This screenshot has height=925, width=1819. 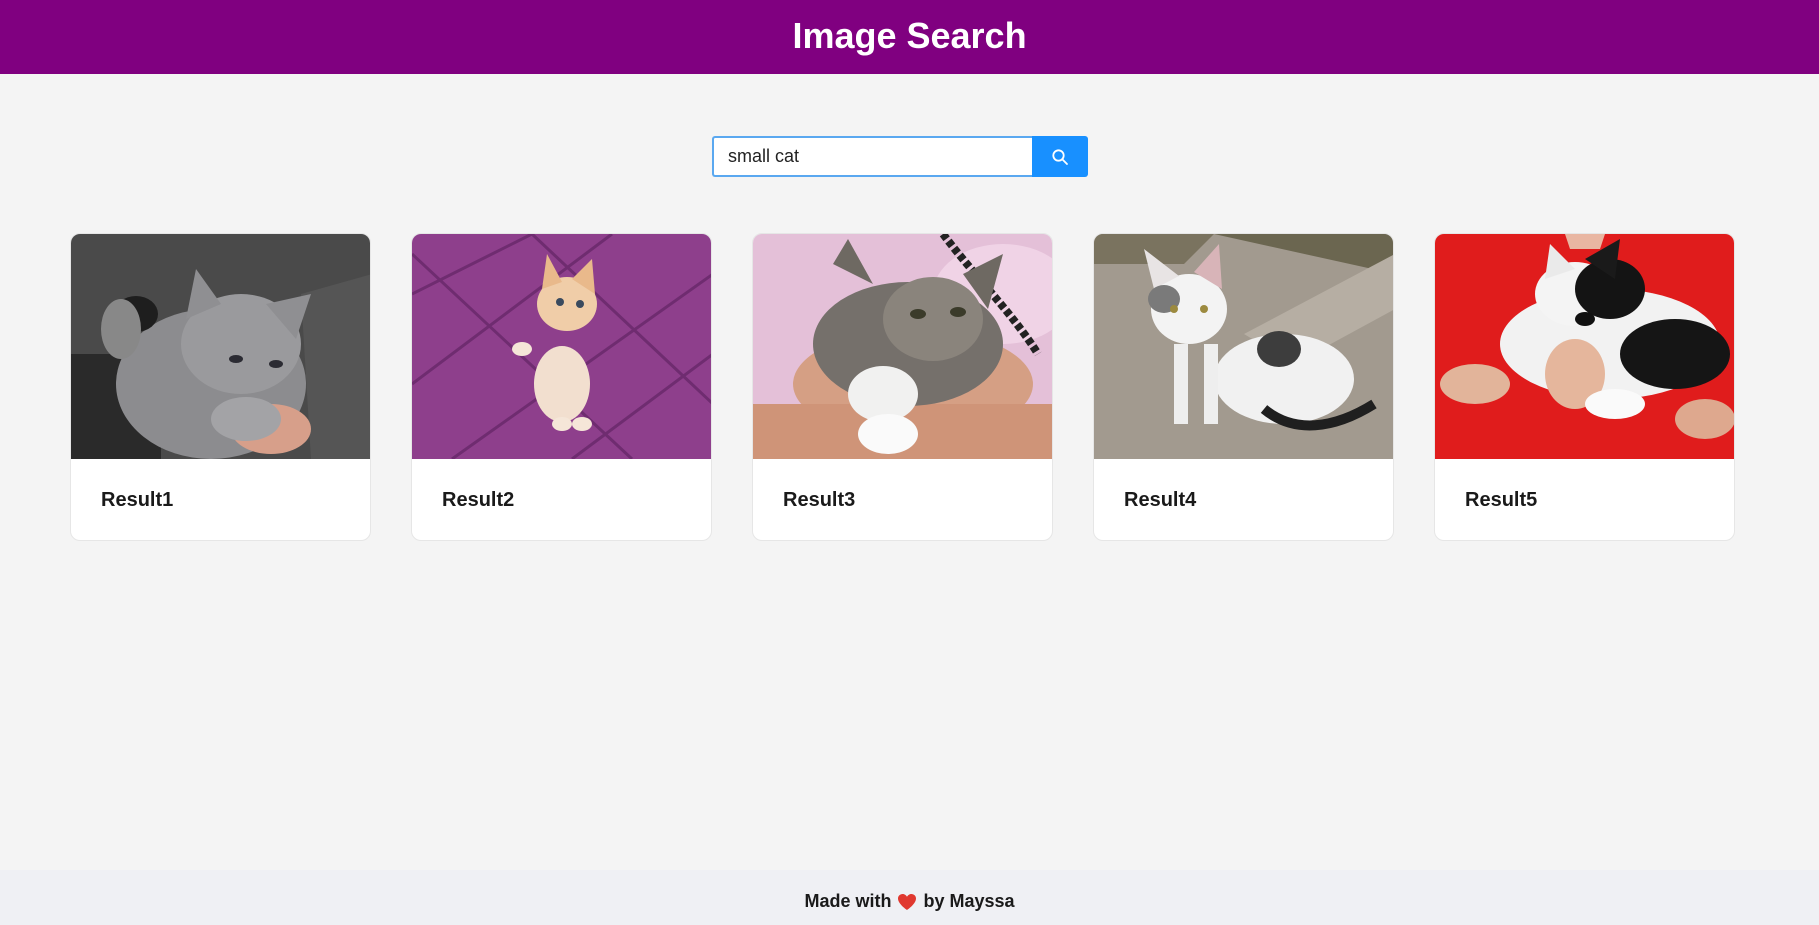 I want to click on search-button, so click(x=1060, y=156).